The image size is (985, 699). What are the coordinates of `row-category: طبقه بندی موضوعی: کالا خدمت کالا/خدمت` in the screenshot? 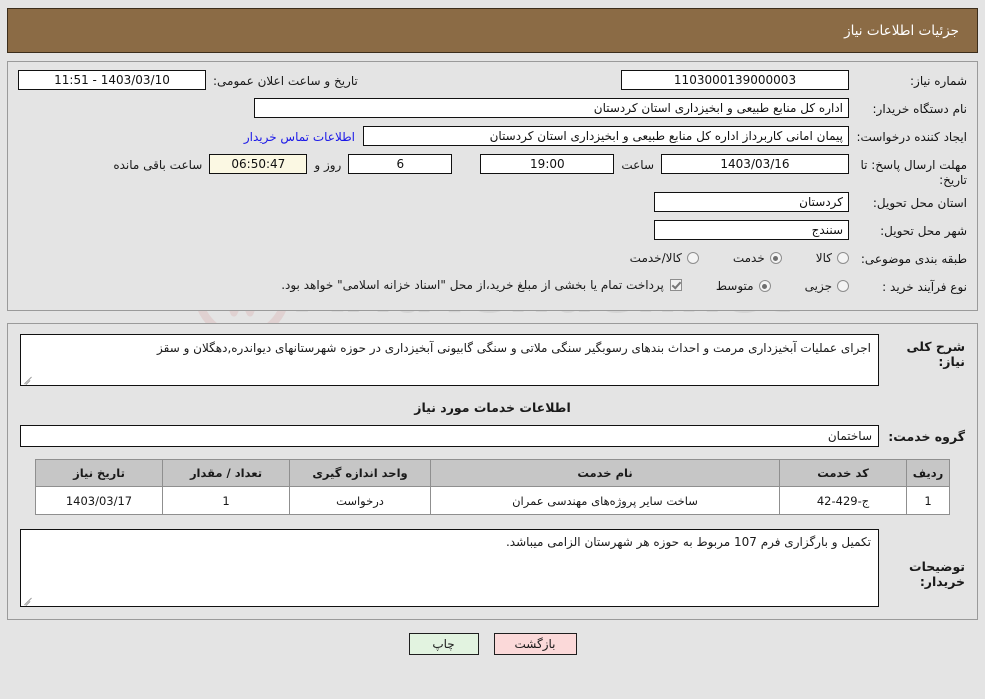 It's located at (492, 260).